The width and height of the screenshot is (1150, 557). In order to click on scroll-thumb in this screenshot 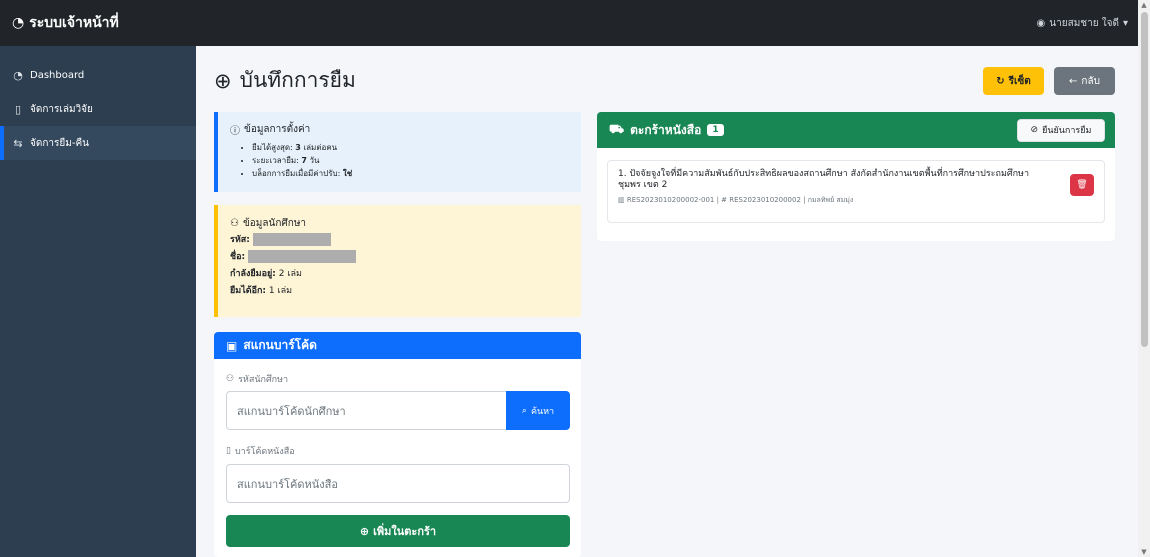, I will do `click(1144, 179)`.